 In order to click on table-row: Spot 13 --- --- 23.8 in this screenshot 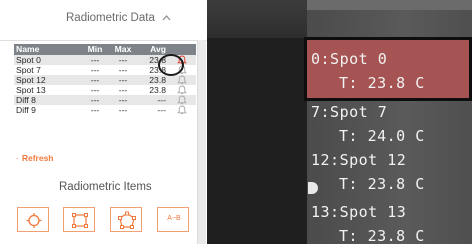, I will do `click(105, 90)`.